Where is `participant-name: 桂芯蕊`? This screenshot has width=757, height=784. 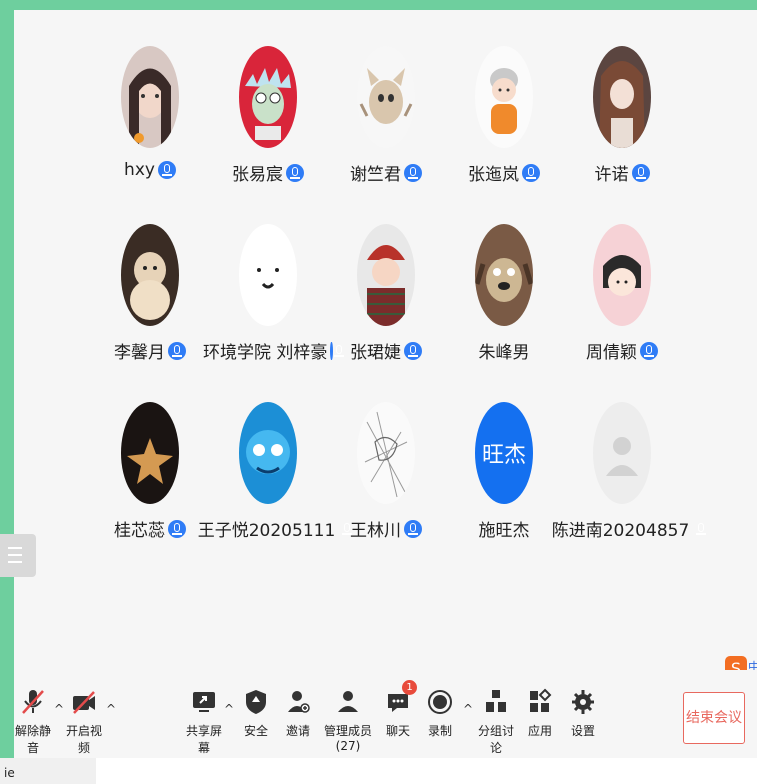
participant-name: 桂芯蕊 is located at coordinates (139, 531).